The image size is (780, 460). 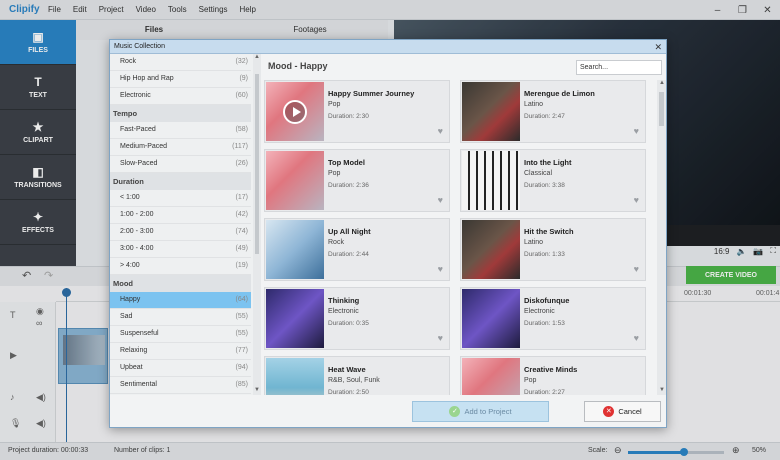 I want to click on category-item: Relaxing (77), so click(x=180, y=351).